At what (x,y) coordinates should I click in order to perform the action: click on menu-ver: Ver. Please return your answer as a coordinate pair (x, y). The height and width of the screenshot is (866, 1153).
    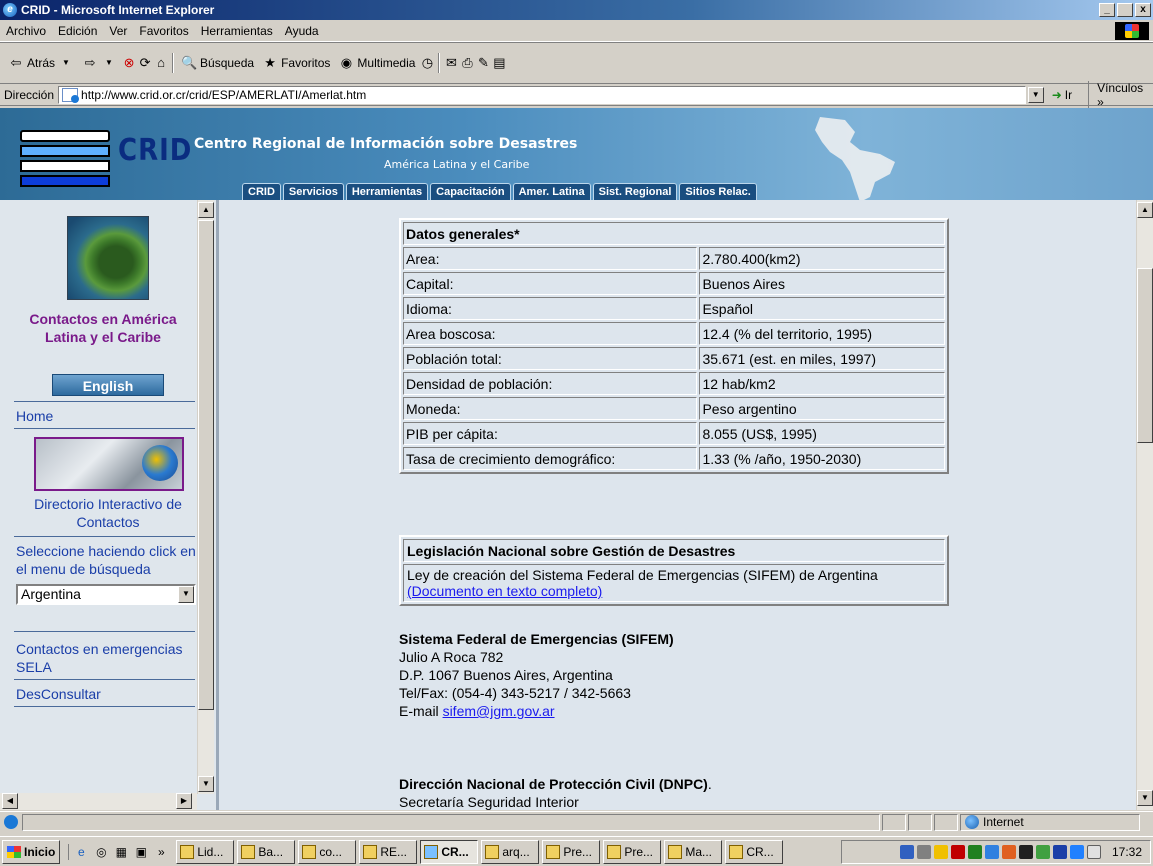
    Looking at the image, I should click on (118, 31).